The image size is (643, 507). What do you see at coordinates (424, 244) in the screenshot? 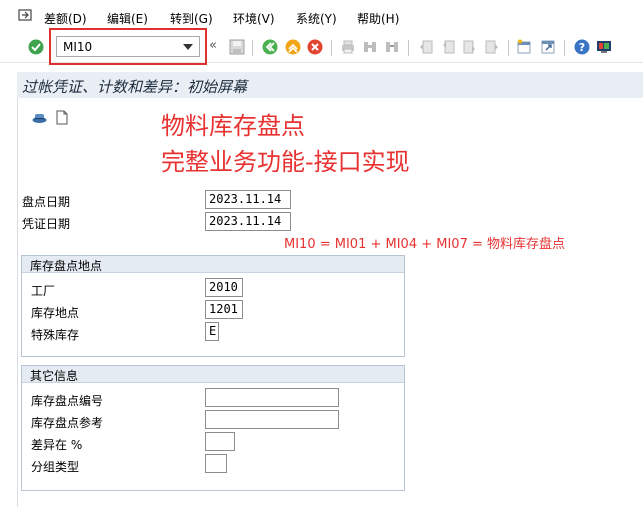
I see `annotation-formula: MI10 = MI01 + MI04 + MI07 = 物料库存盘点` at bounding box center [424, 244].